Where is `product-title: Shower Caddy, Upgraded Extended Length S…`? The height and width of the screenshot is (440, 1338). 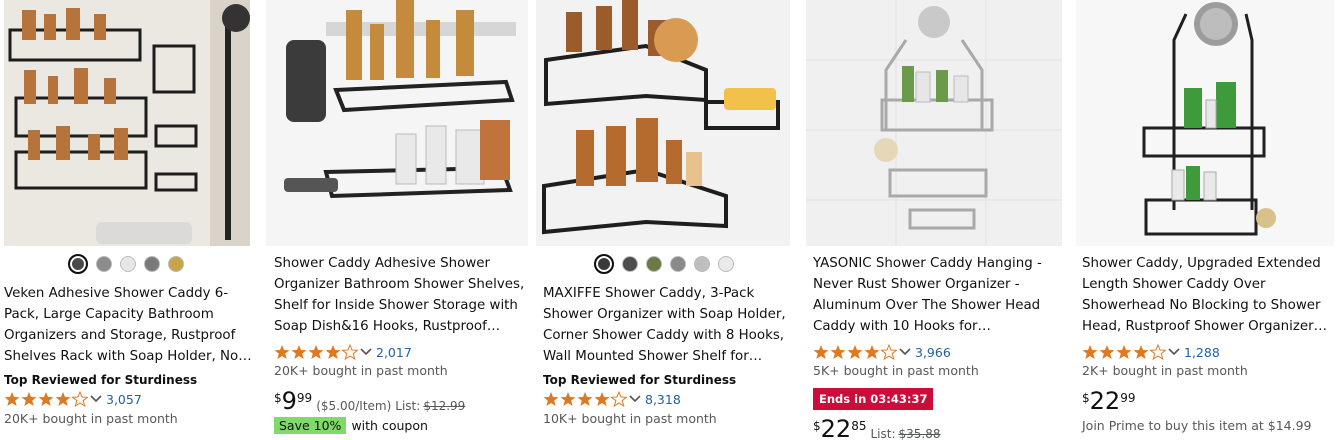
product-title: Shower Caddy, Upgraded Extended Length S… is located at coordinates (1209, 295).